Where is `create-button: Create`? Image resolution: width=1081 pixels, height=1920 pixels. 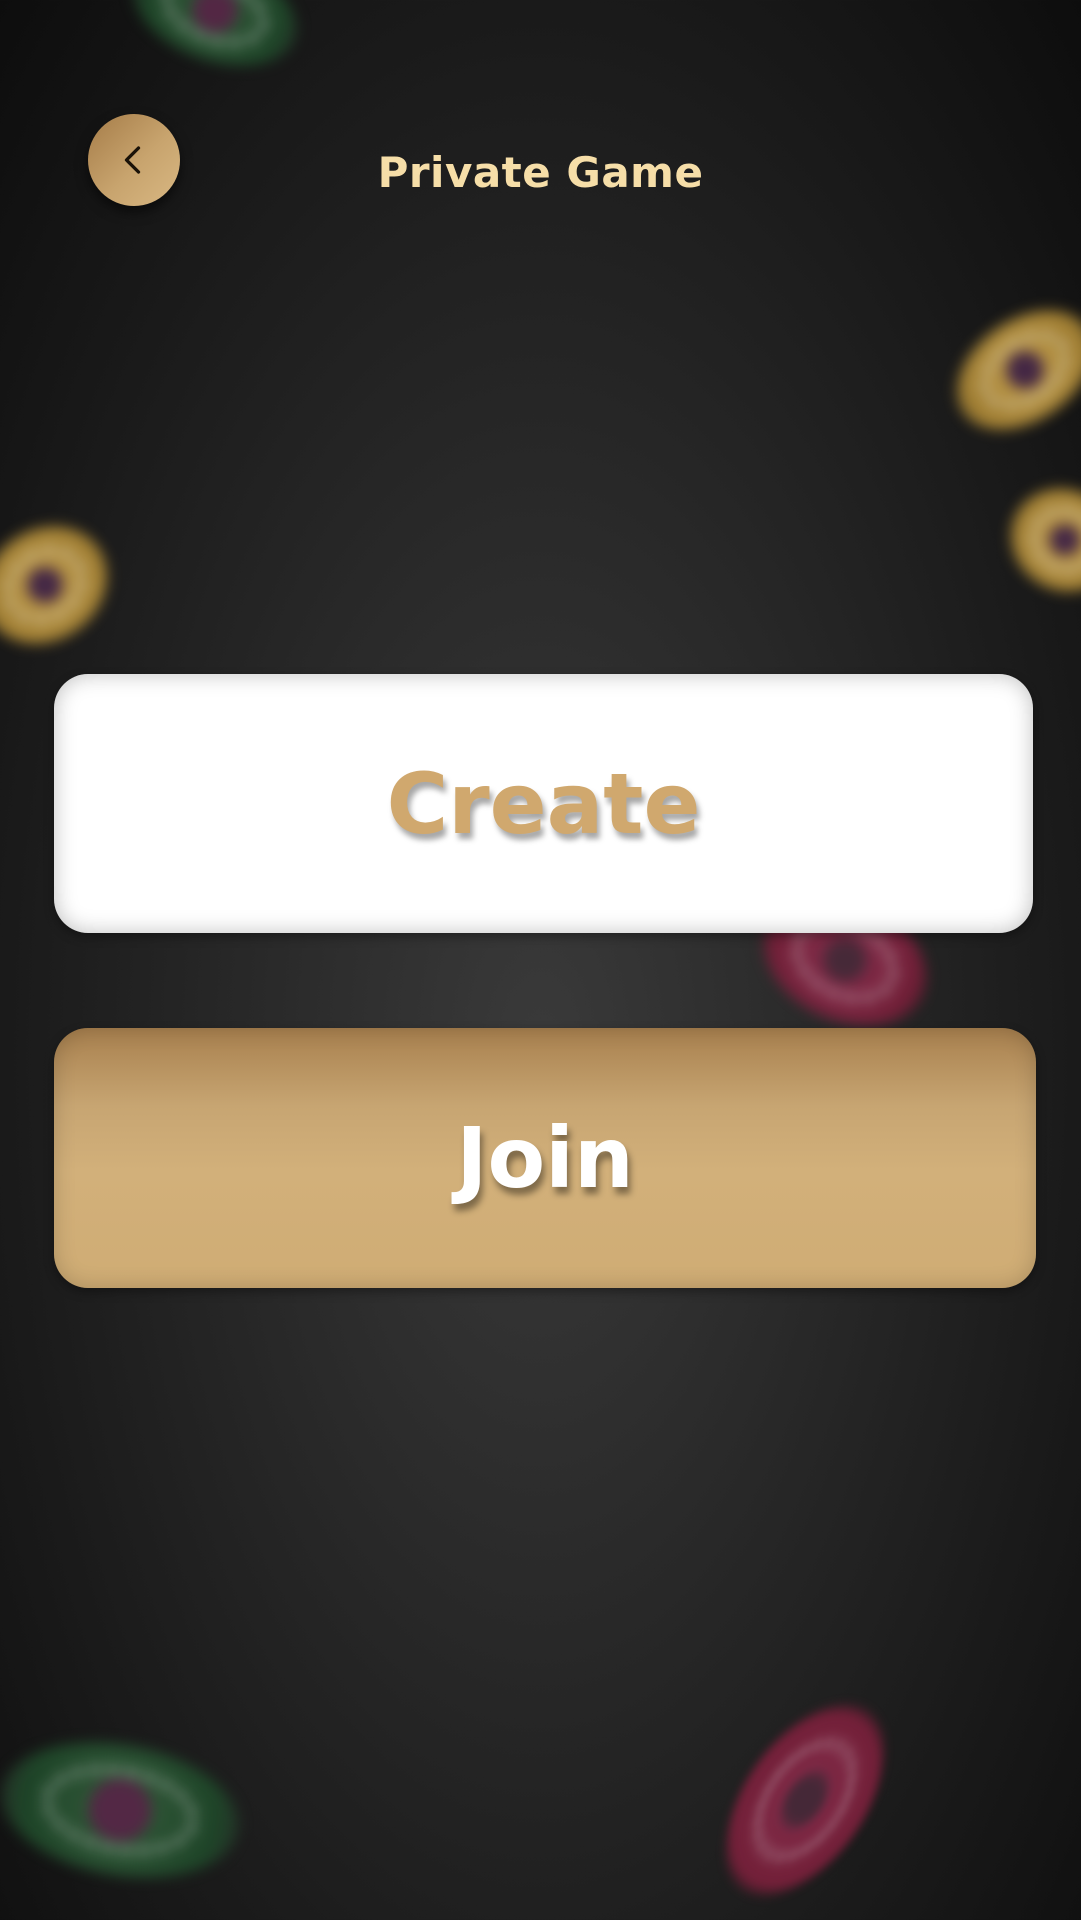 create-button: Create is located at coordinates (543, 803).